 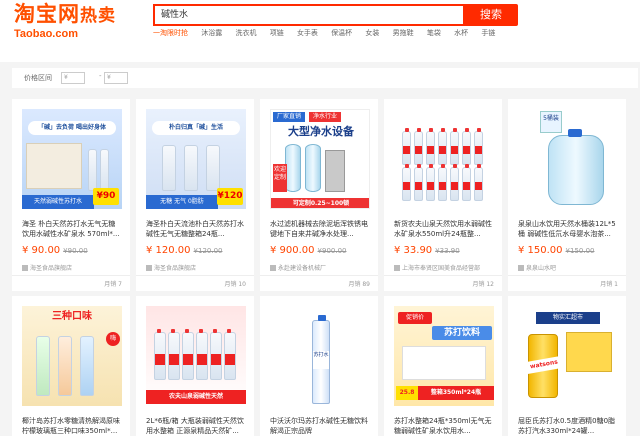 I want to click on hot-links: 一淘限时抢 沐浴露 洗衣机 项链 女手表 保温杯 女装 男拖鞋 笔袋 水杯 手链, so click(x=329, y=34).